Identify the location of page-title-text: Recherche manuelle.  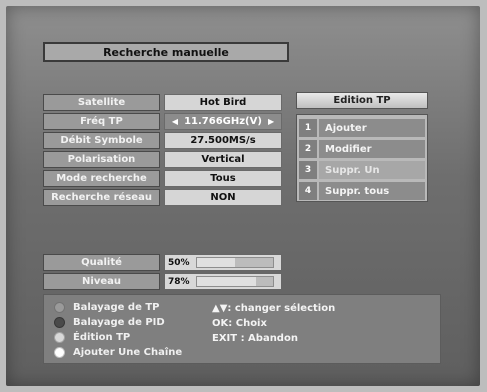
(166, 52).